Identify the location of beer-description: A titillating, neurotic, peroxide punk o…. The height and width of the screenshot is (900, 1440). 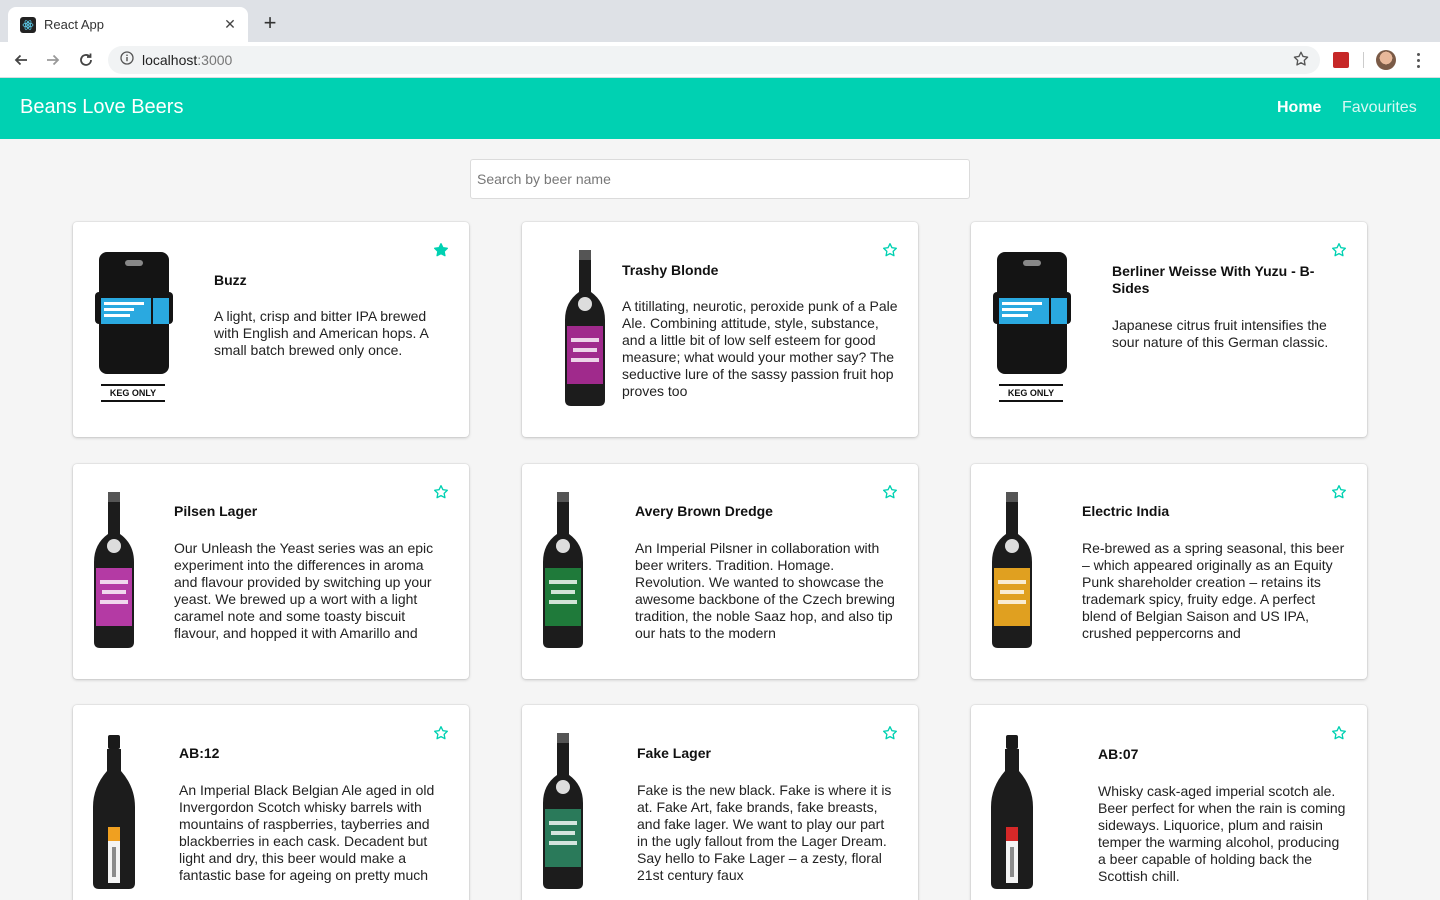
(760, 348).